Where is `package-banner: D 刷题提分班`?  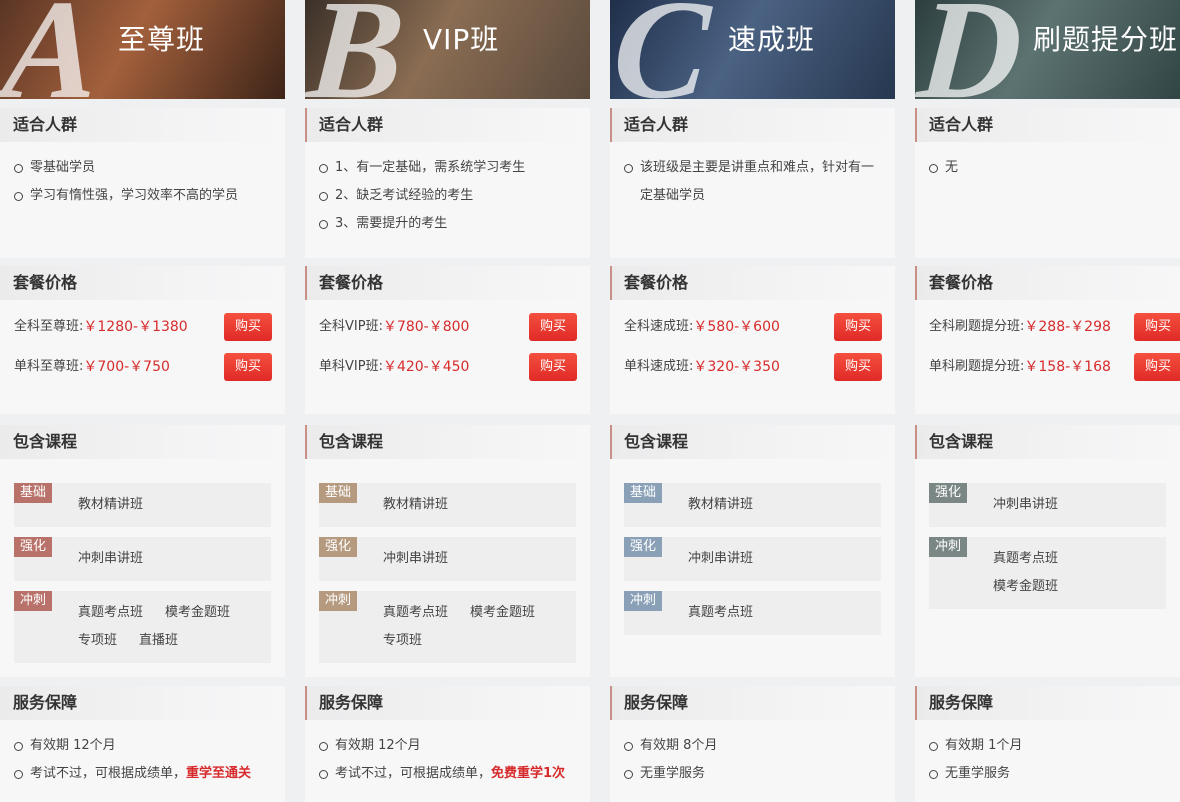
package-banner: D 刷题提分班 is located at coordinates (1047, 49).